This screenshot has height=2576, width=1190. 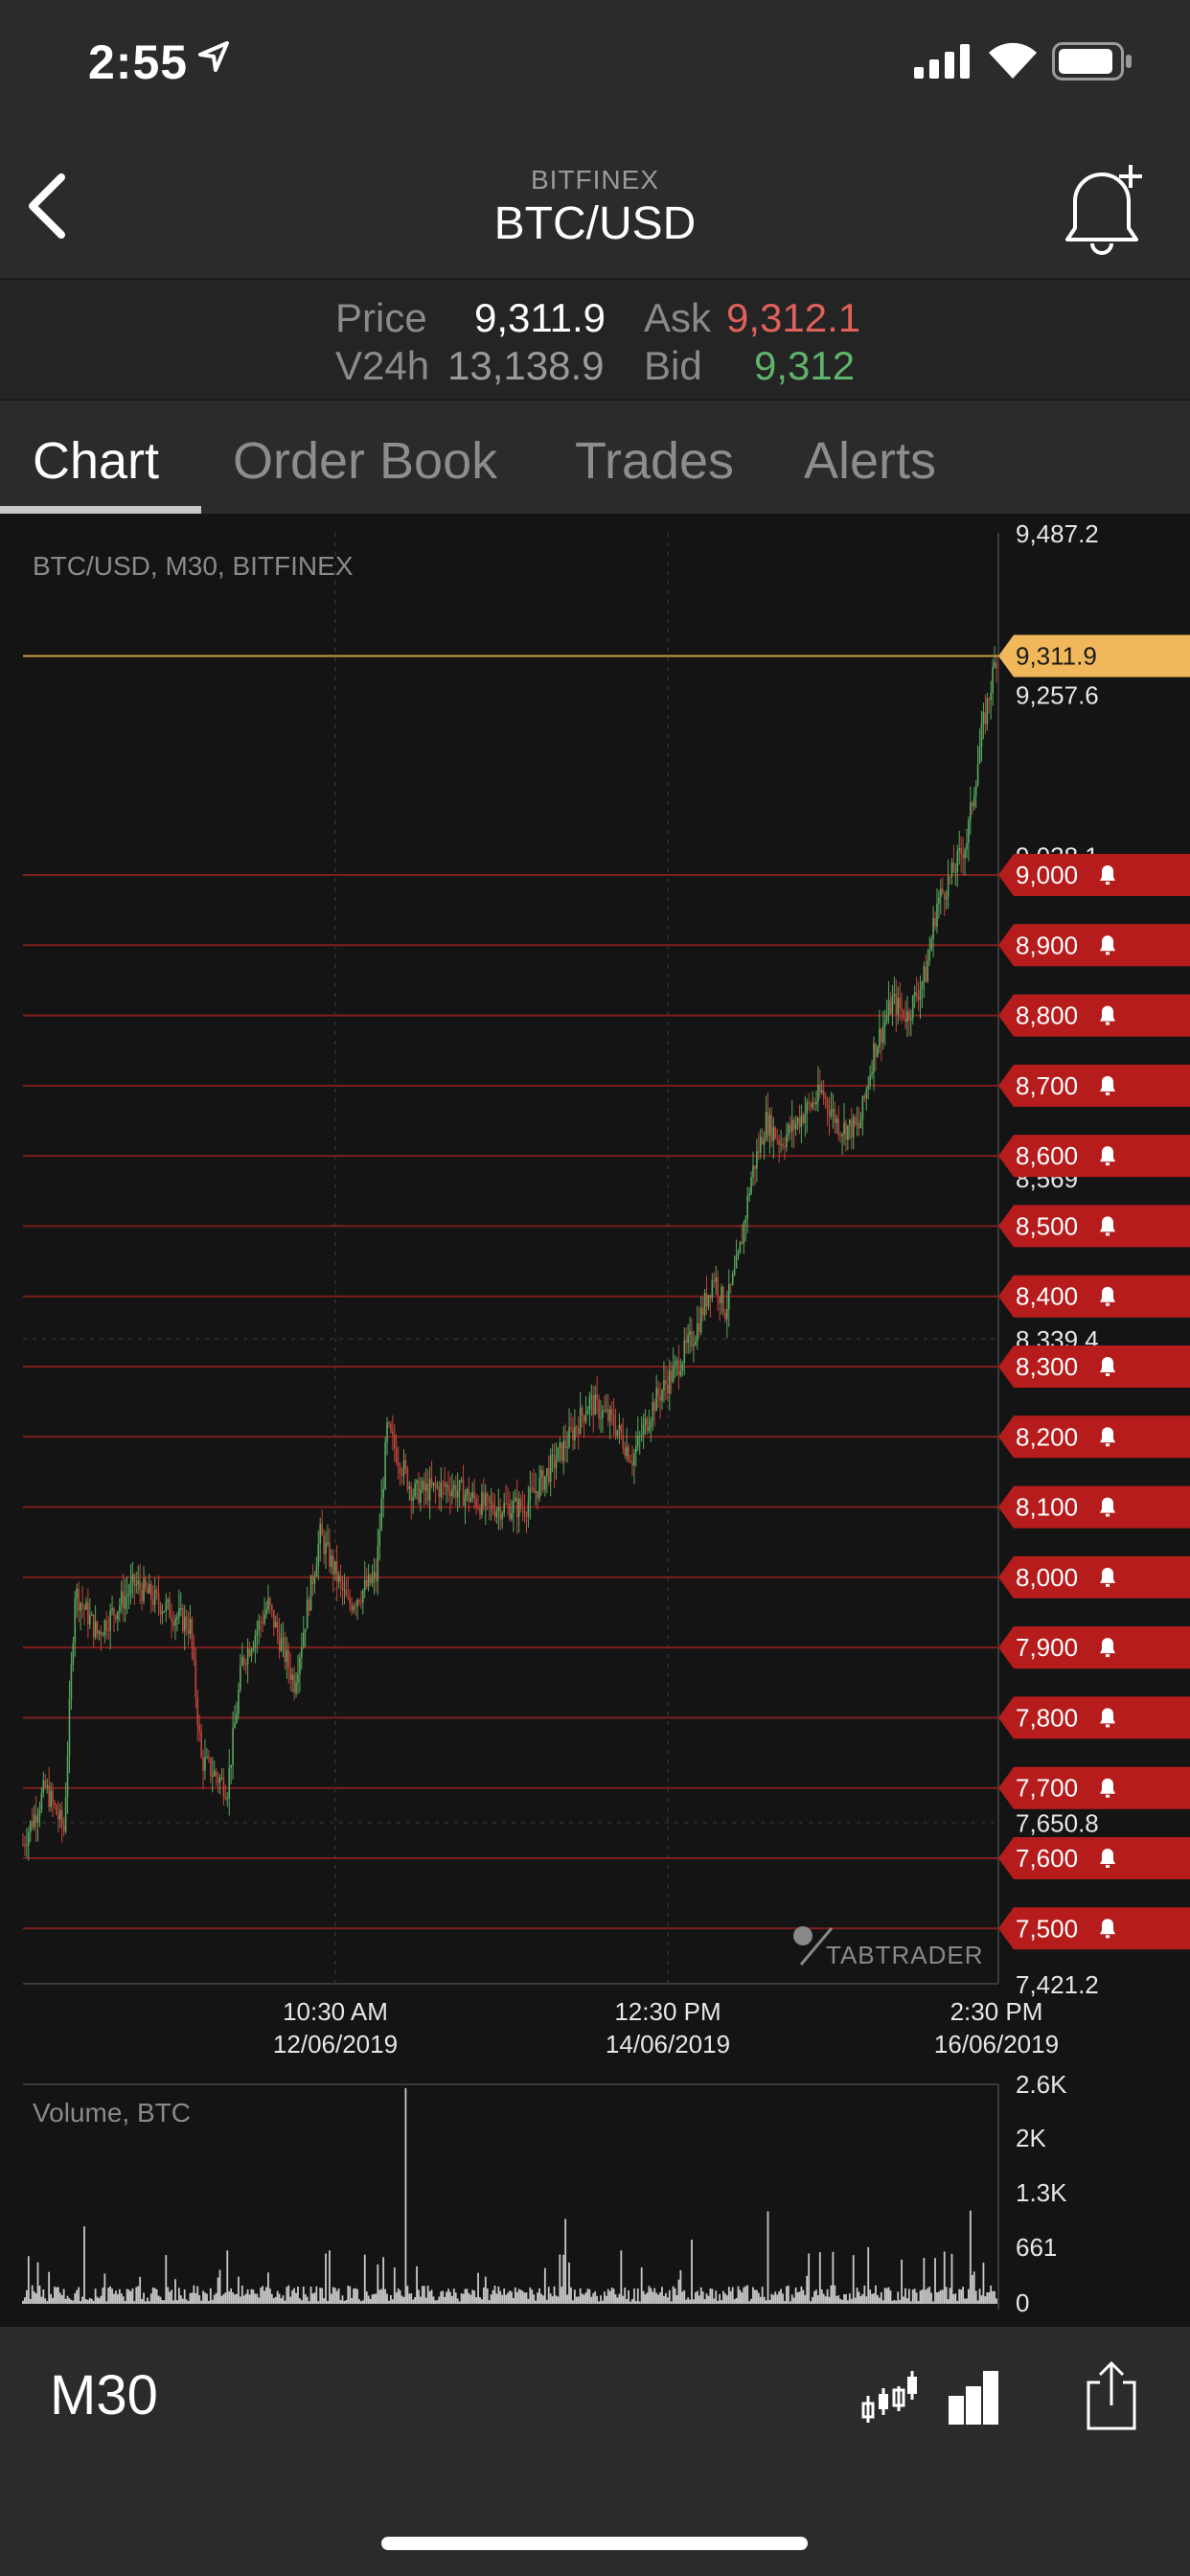 I want to click on alert-tag: 8,200, so click(x=1094, y=1437).